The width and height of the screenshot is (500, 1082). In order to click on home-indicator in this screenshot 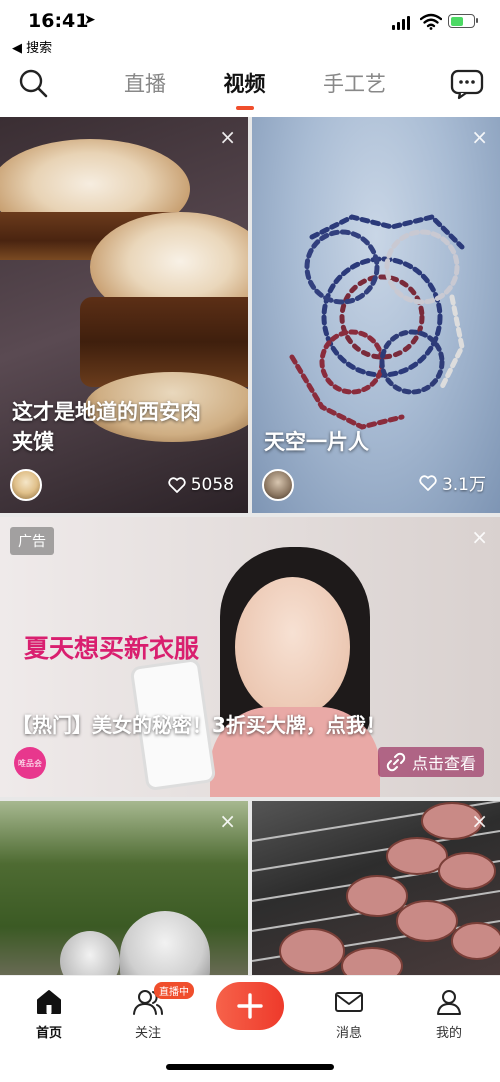, I will do `click(250, 1067)`.